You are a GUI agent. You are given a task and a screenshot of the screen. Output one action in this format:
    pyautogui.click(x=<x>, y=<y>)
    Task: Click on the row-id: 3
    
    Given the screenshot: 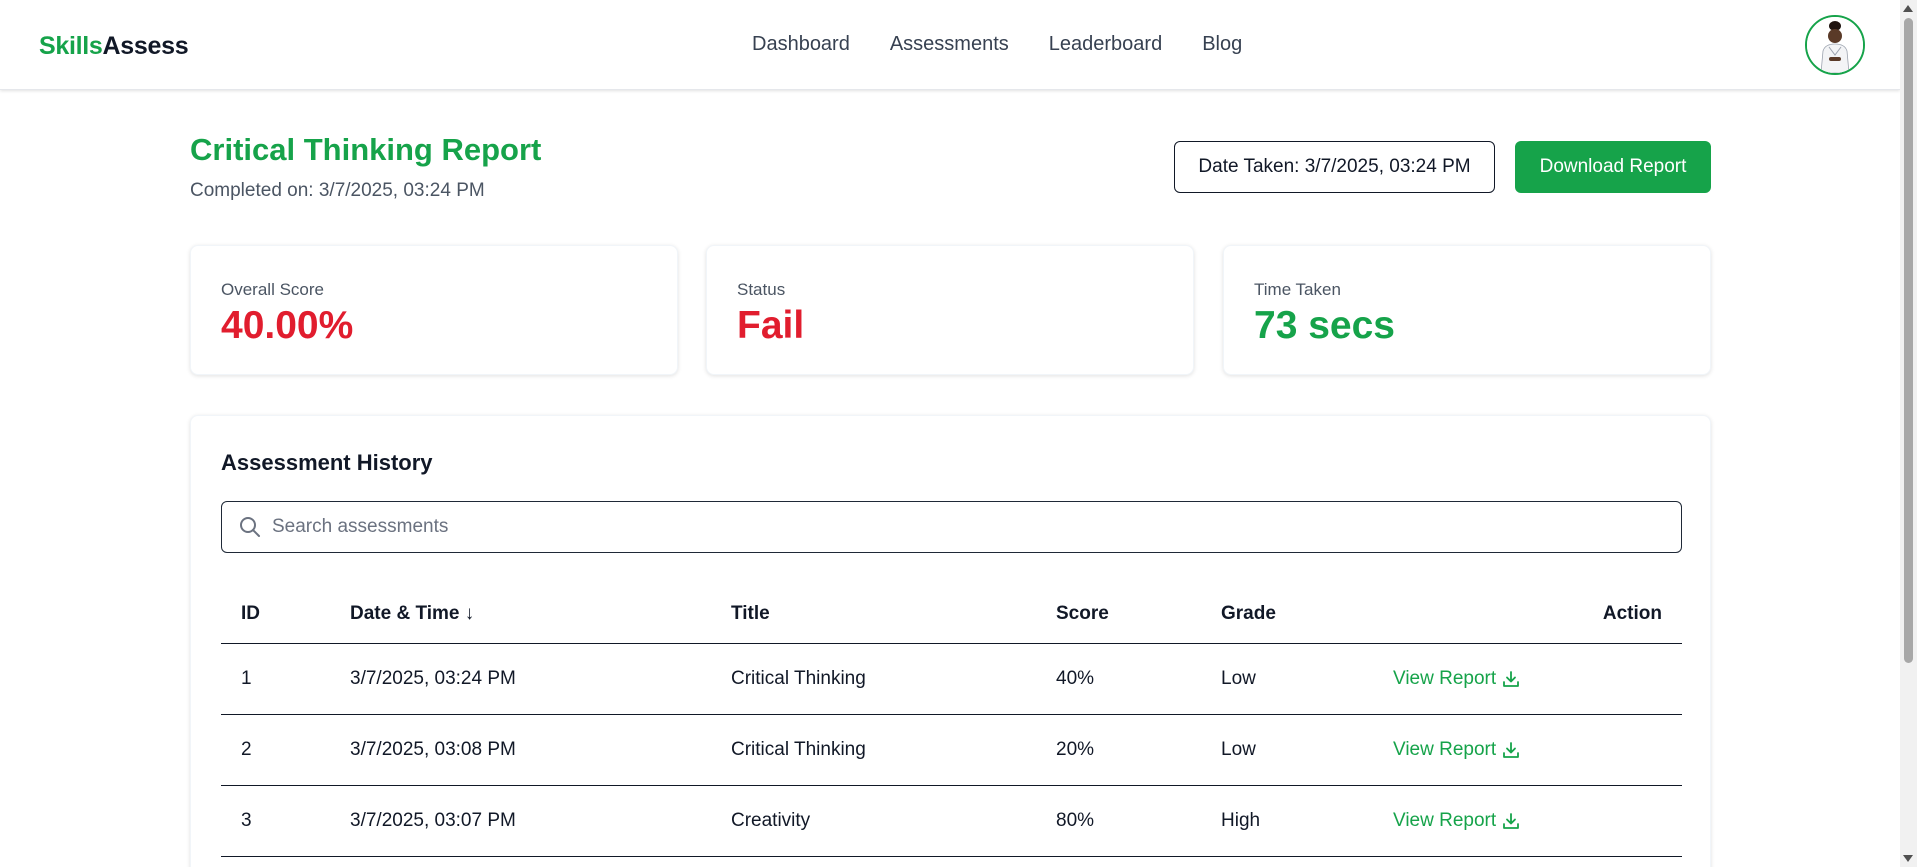 What is the action you would take?
    pyautogui.click(x=285, y=821)
    